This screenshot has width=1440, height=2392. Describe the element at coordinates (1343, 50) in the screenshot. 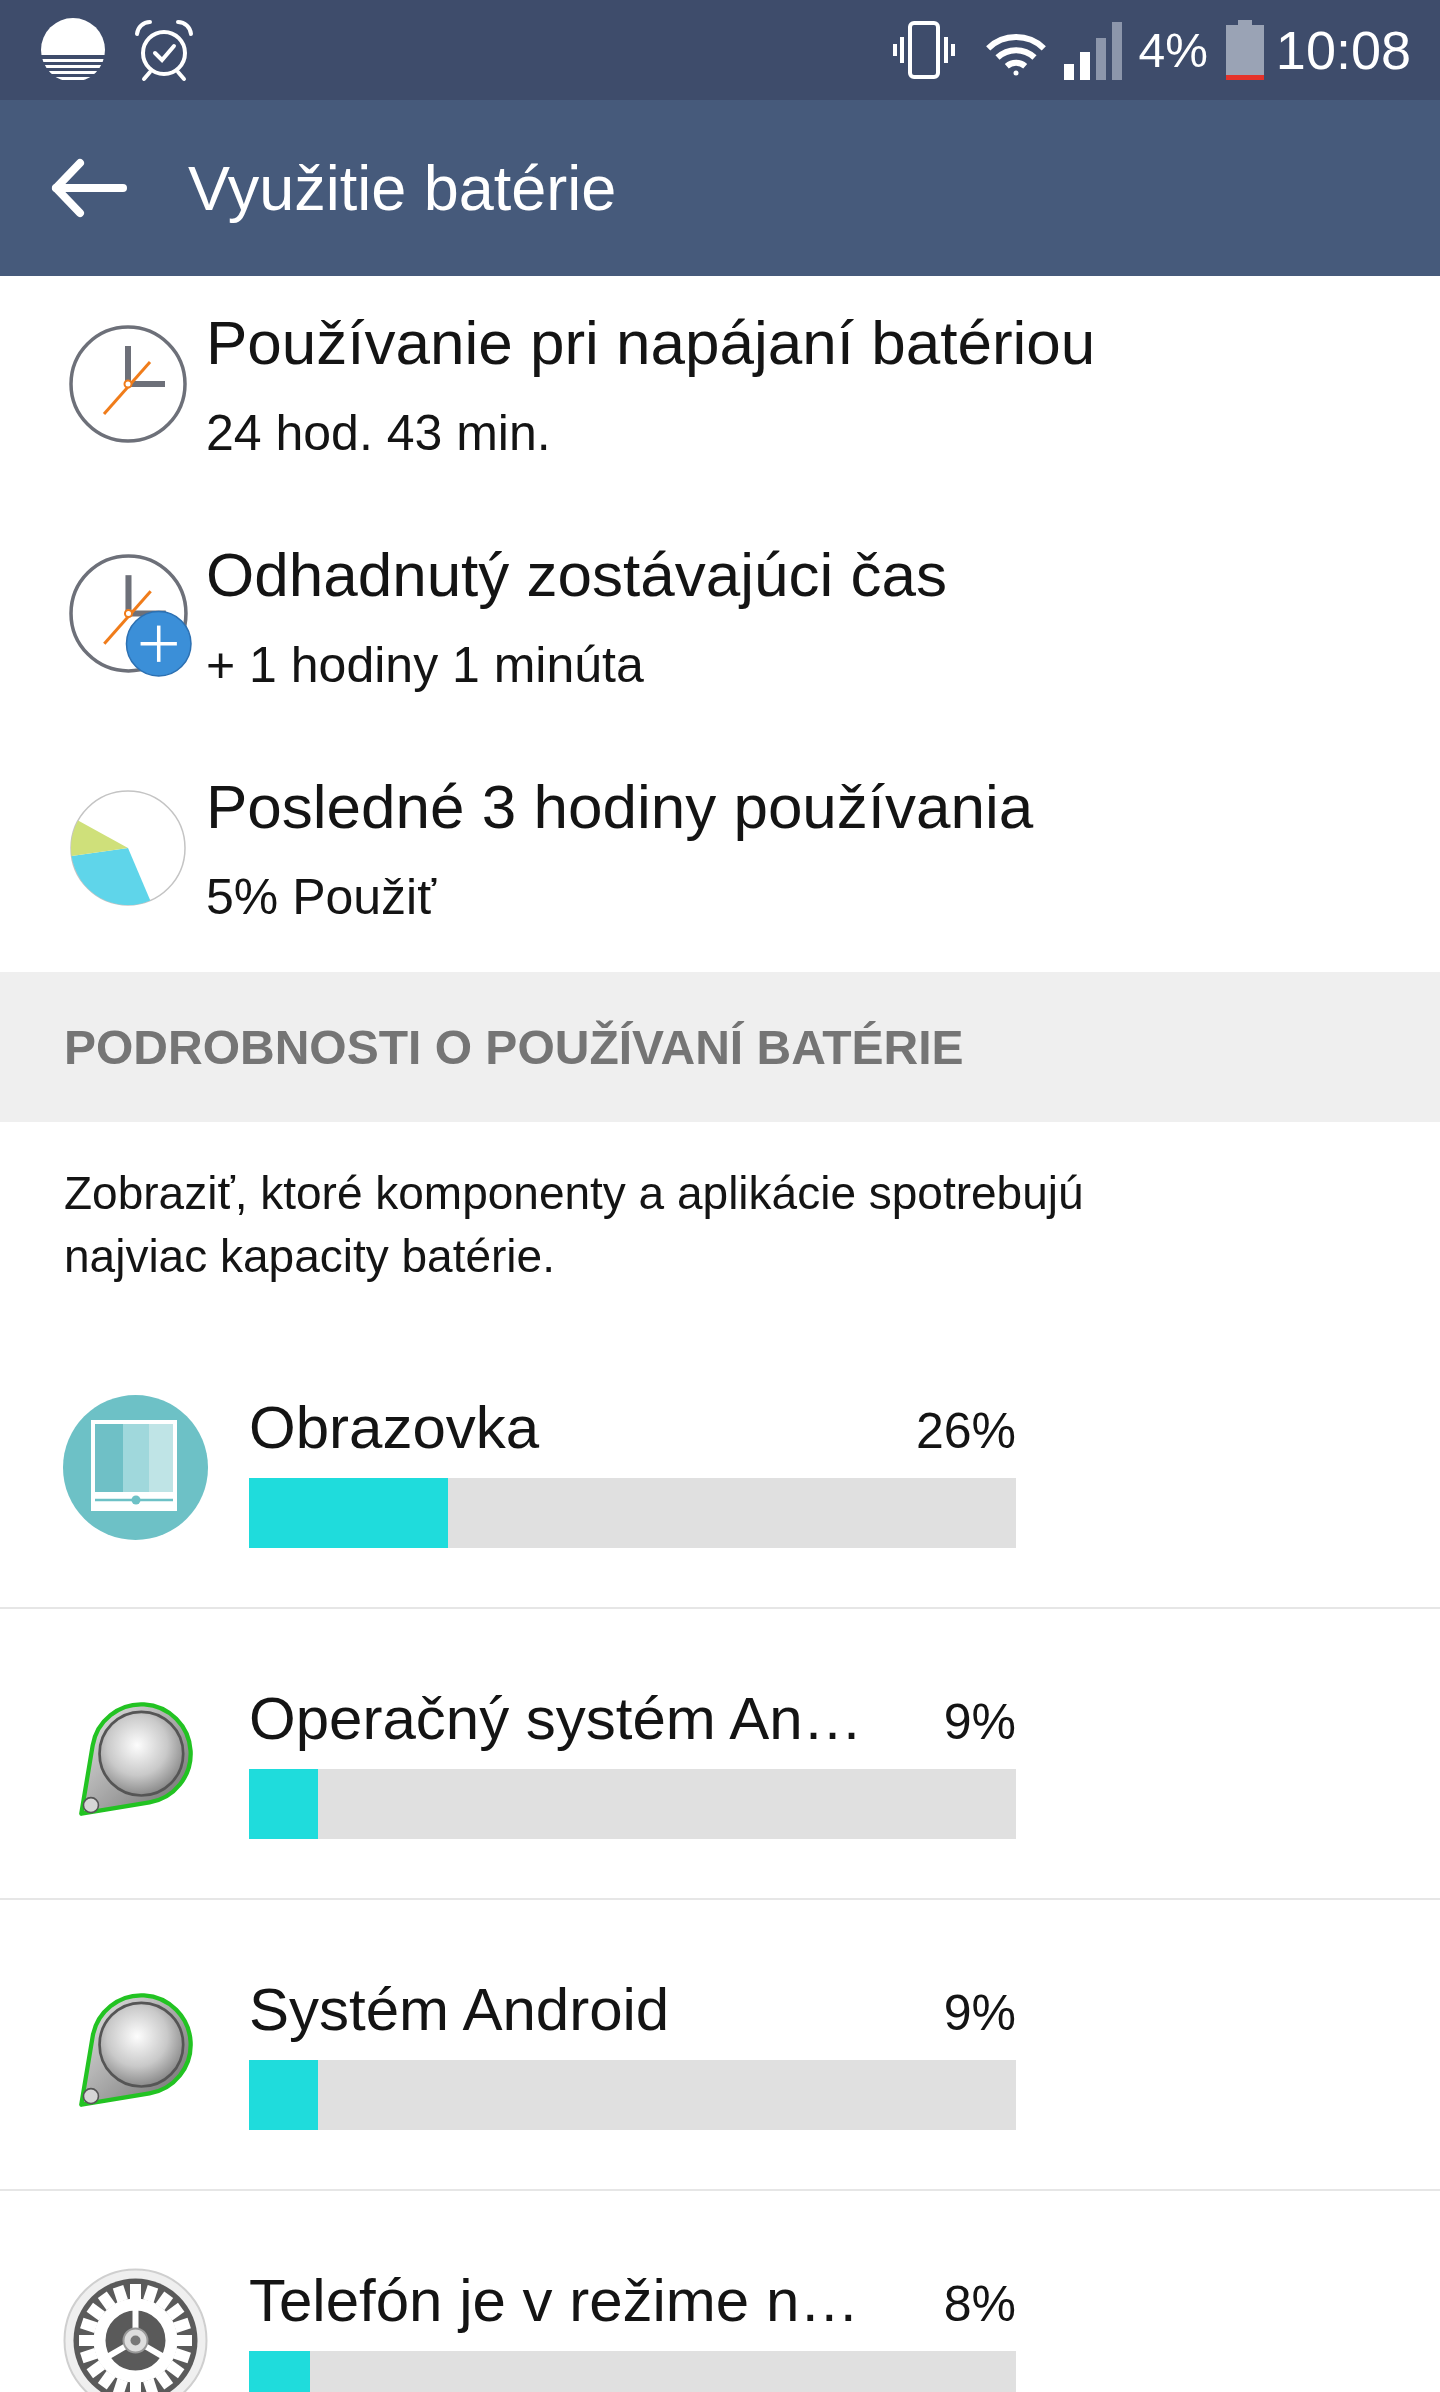

I see `status-time: 10:08` at that location.